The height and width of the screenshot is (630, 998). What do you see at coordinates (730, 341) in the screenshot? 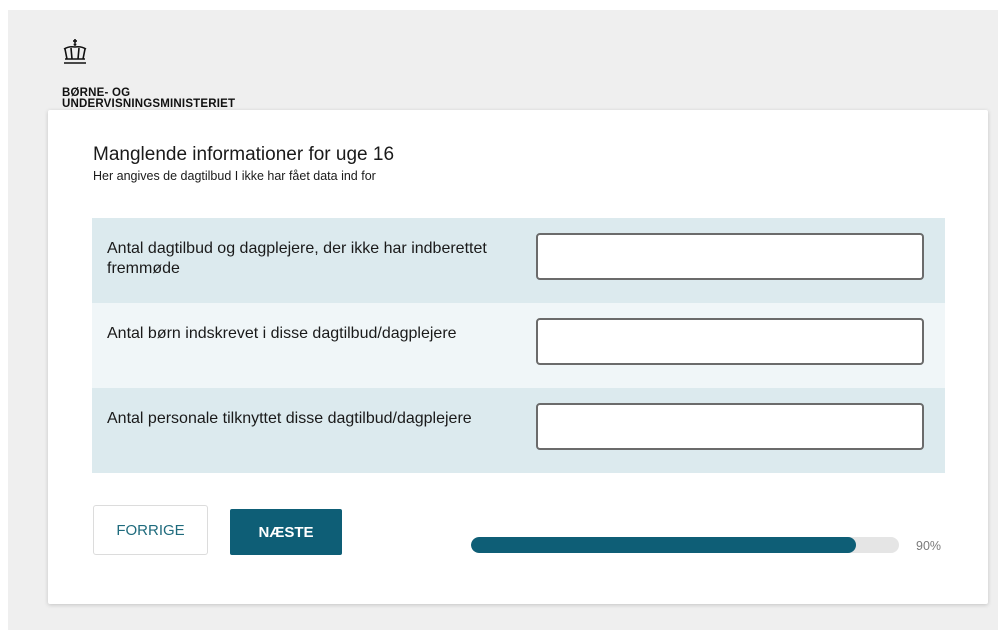
I see `children-enrolled-input` at bounding box center [730, 341].